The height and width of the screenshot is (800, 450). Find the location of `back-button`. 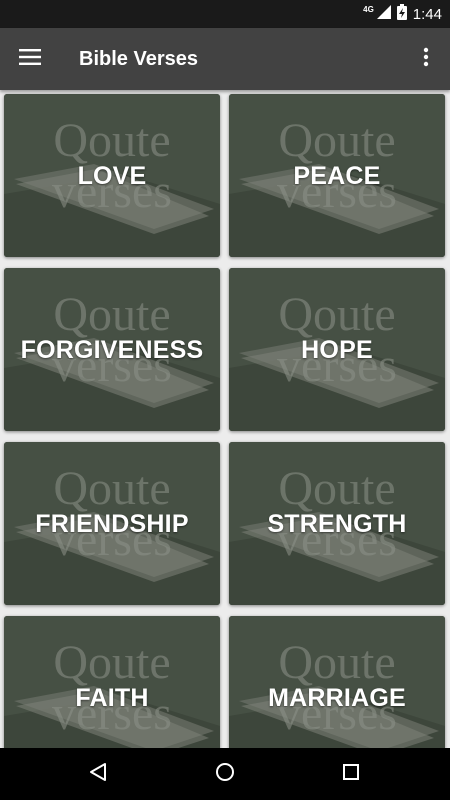

back-button is located at coordinates (98, 774).